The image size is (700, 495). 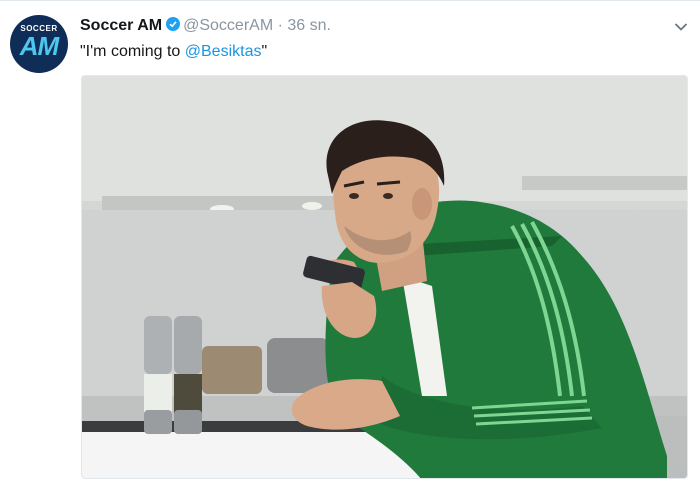 I want to click on tweet-header: Soccer AM @SoccerAM · 36 sn., so click(x=205, y=26).